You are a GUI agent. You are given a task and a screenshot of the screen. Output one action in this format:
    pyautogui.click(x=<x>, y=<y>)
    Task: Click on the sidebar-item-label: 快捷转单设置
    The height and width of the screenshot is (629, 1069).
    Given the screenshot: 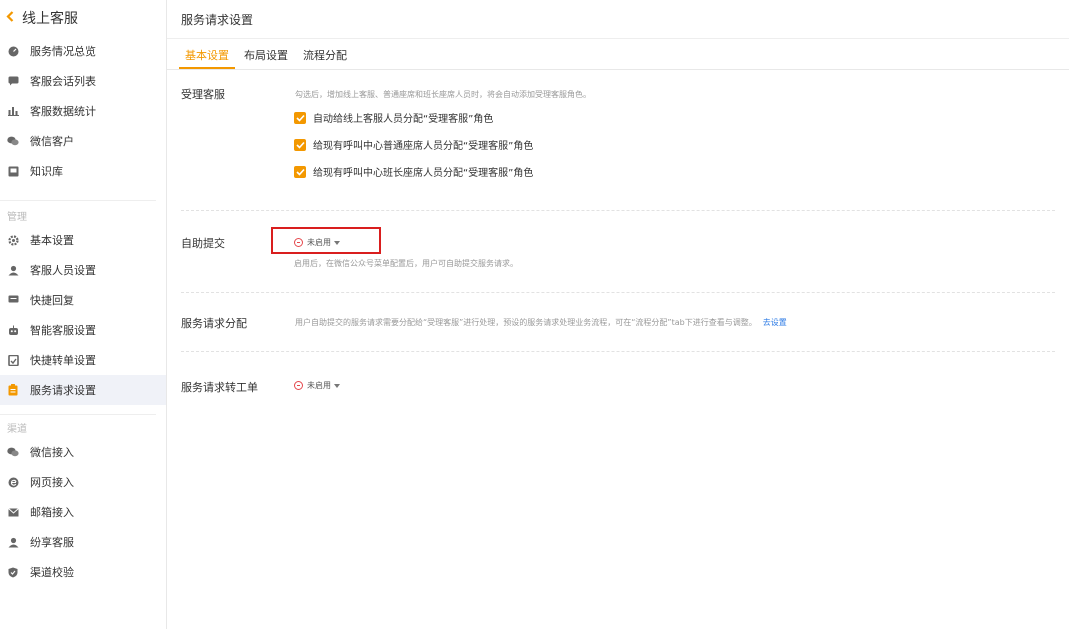 What is the action you would take?
    pyautogui.click(x=63, y=360)
    